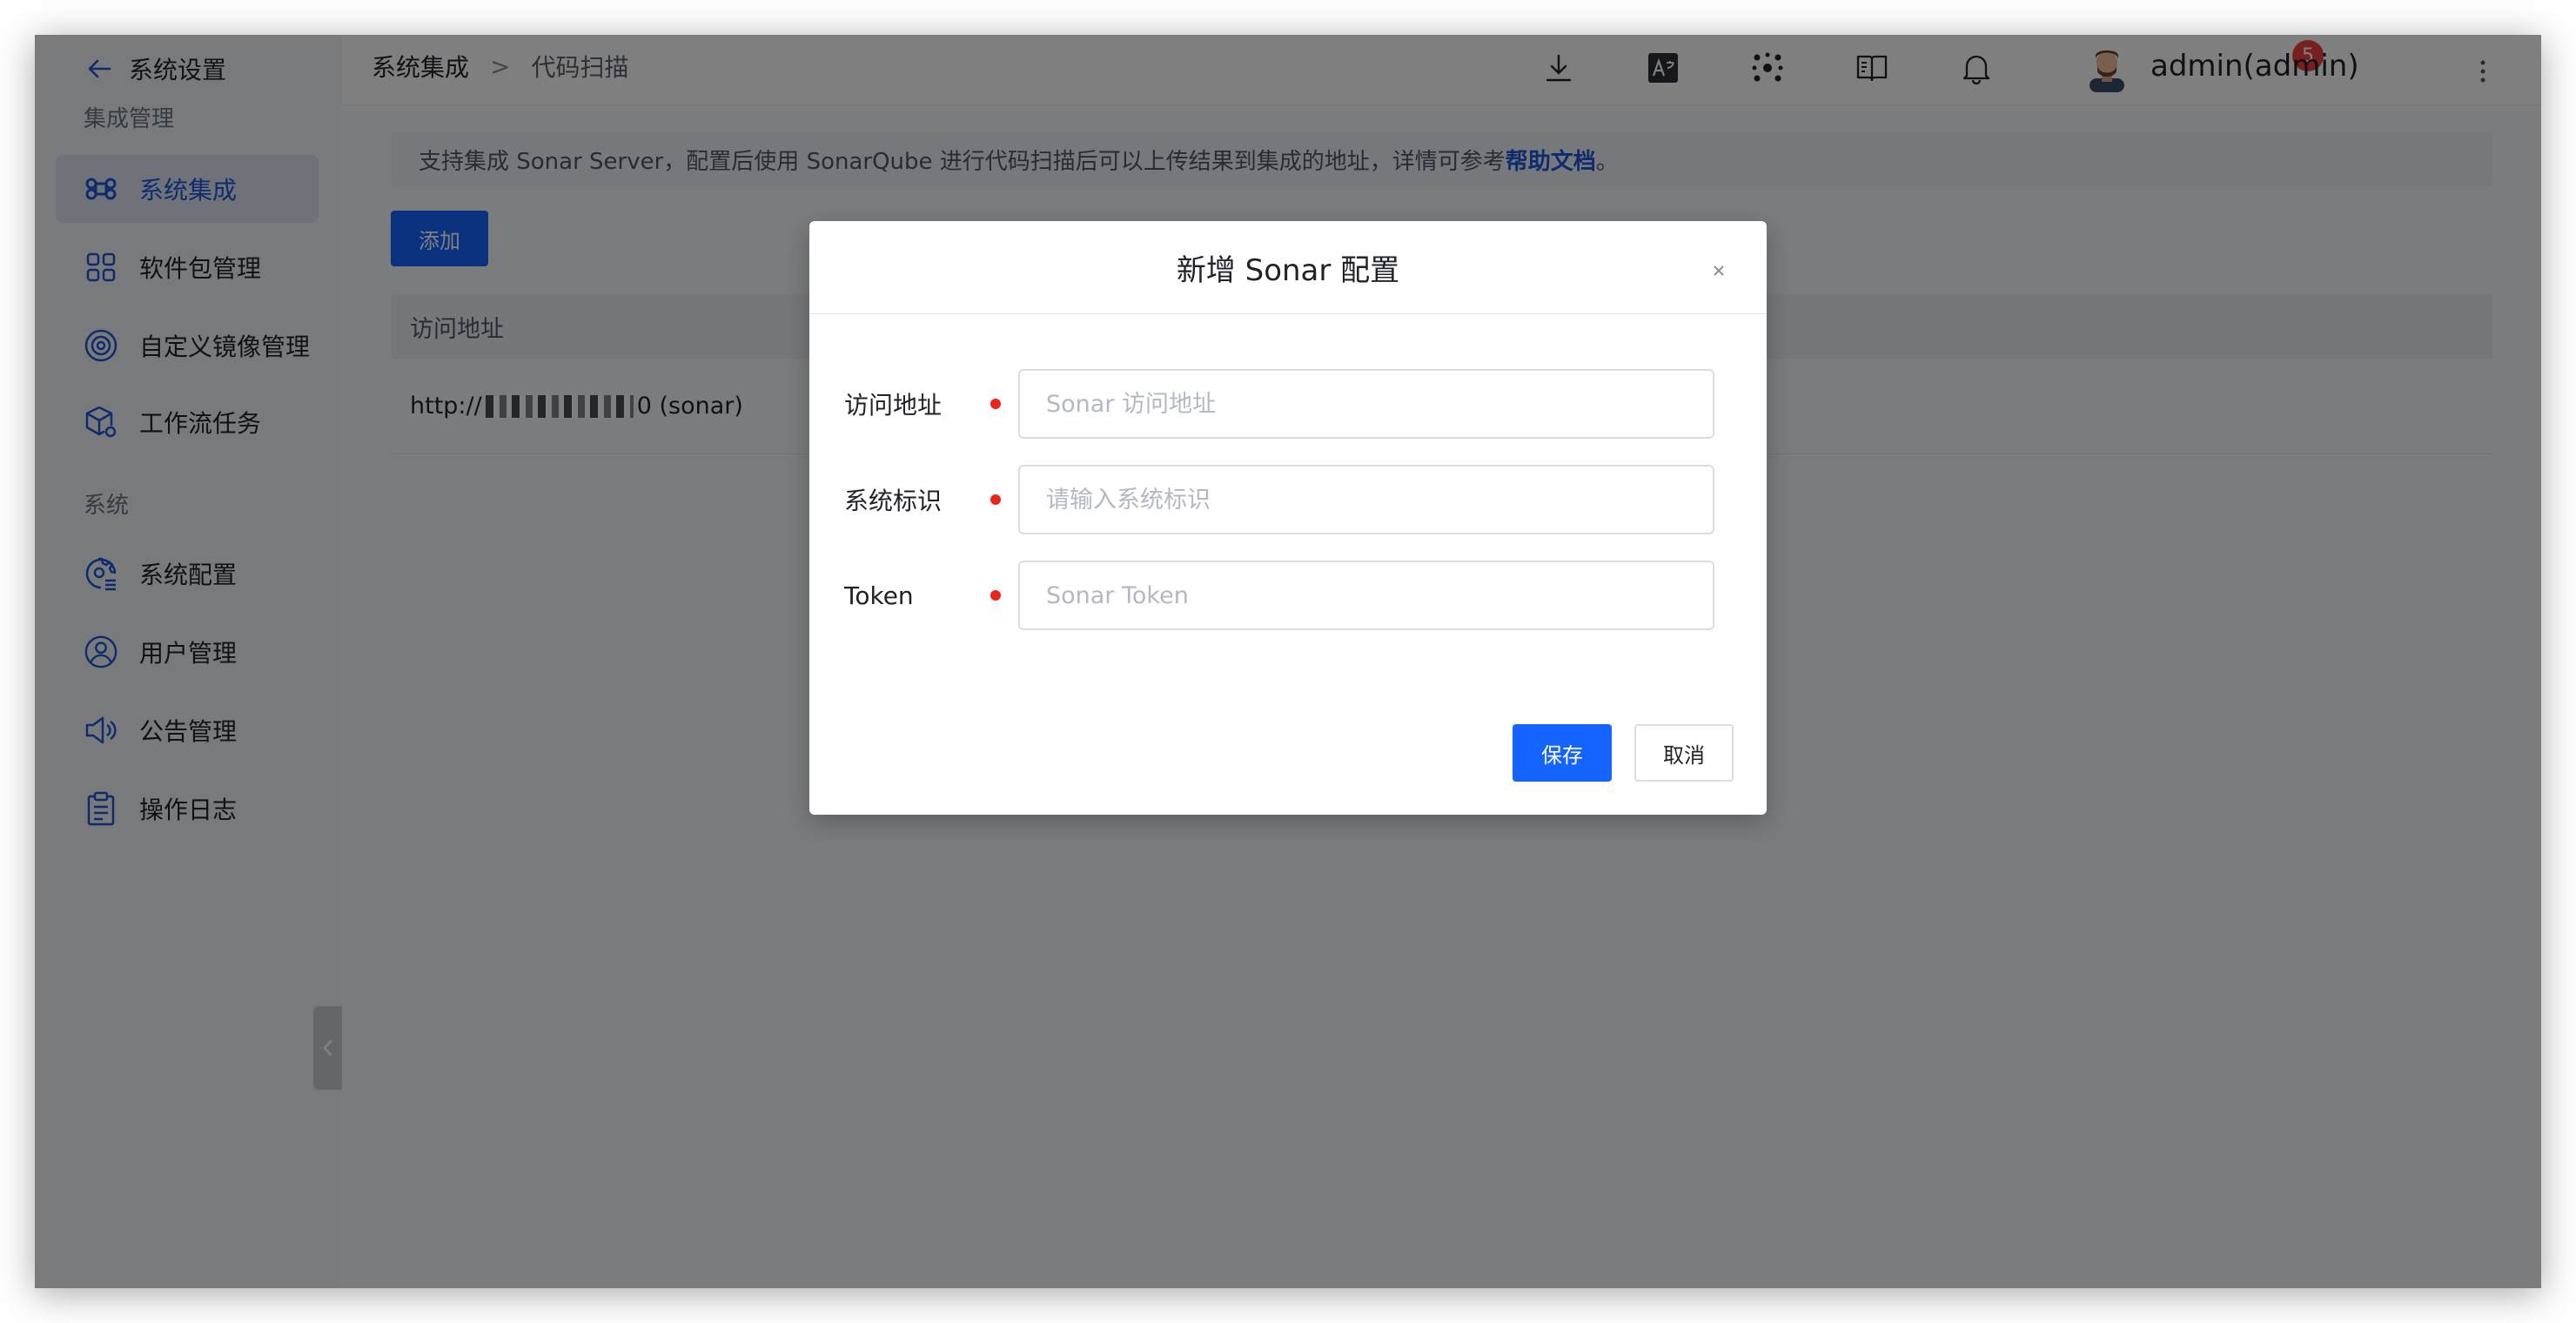 This screenshot has height=1323, width=2576. What do you see at coordinates (1366, 499) in the screenshot?
I see `system-id-input` at bounding box center [1366, 499].